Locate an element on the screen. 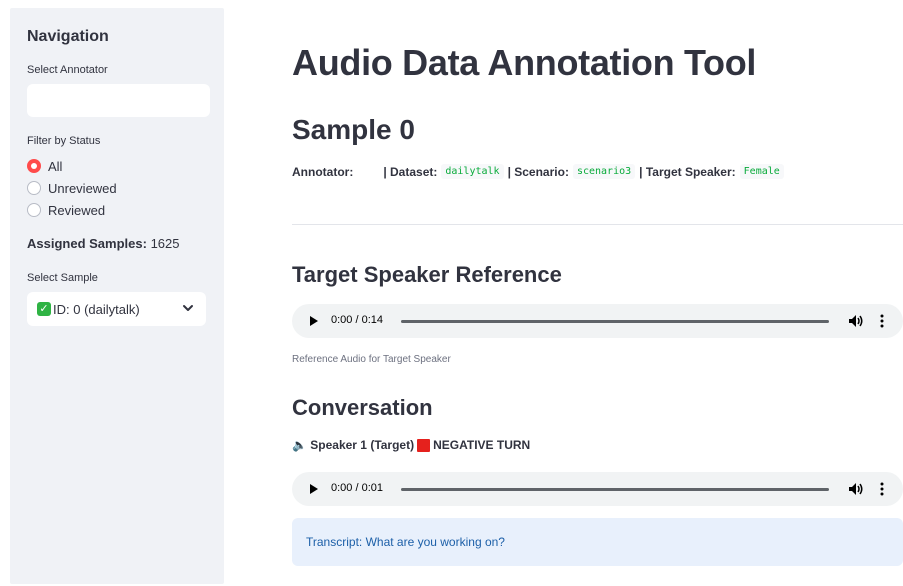 Image resolution: width=903 pixels, height=586 pixels. audio-time: 0:00 / 0:14 is located at coordinates (357, 320).